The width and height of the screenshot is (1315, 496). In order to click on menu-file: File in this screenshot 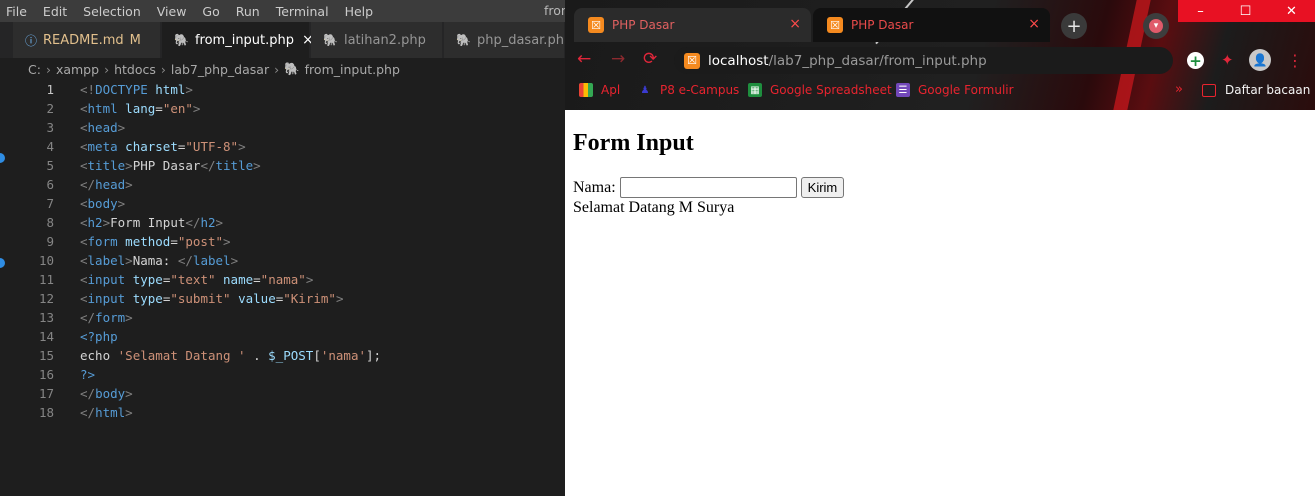, I will do `click(16, 11)`.